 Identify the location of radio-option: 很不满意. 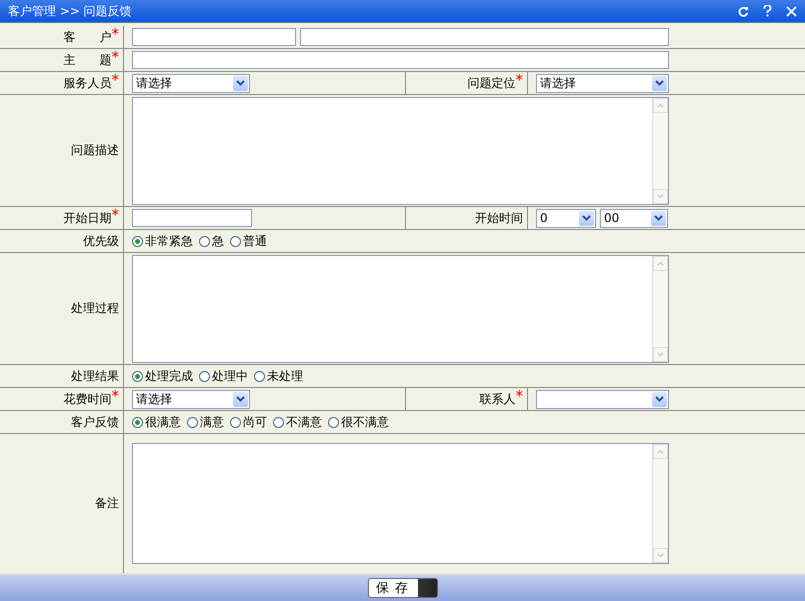
(358, 422).